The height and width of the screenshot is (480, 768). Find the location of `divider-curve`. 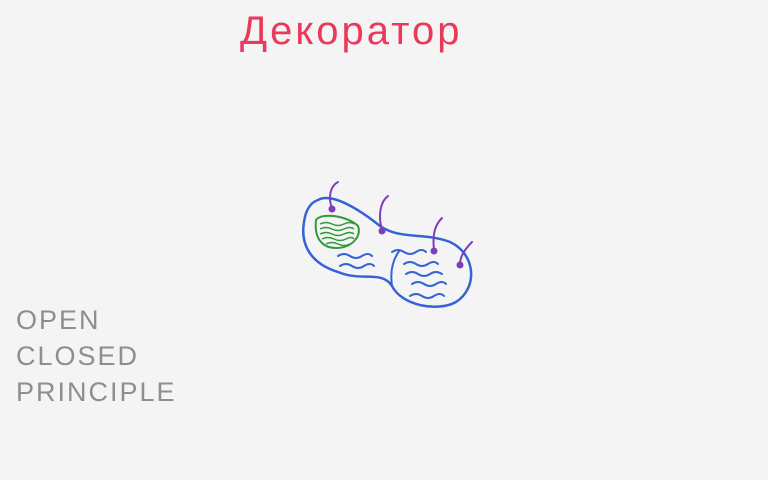

divider-curve is located at coordinates (395, 268).